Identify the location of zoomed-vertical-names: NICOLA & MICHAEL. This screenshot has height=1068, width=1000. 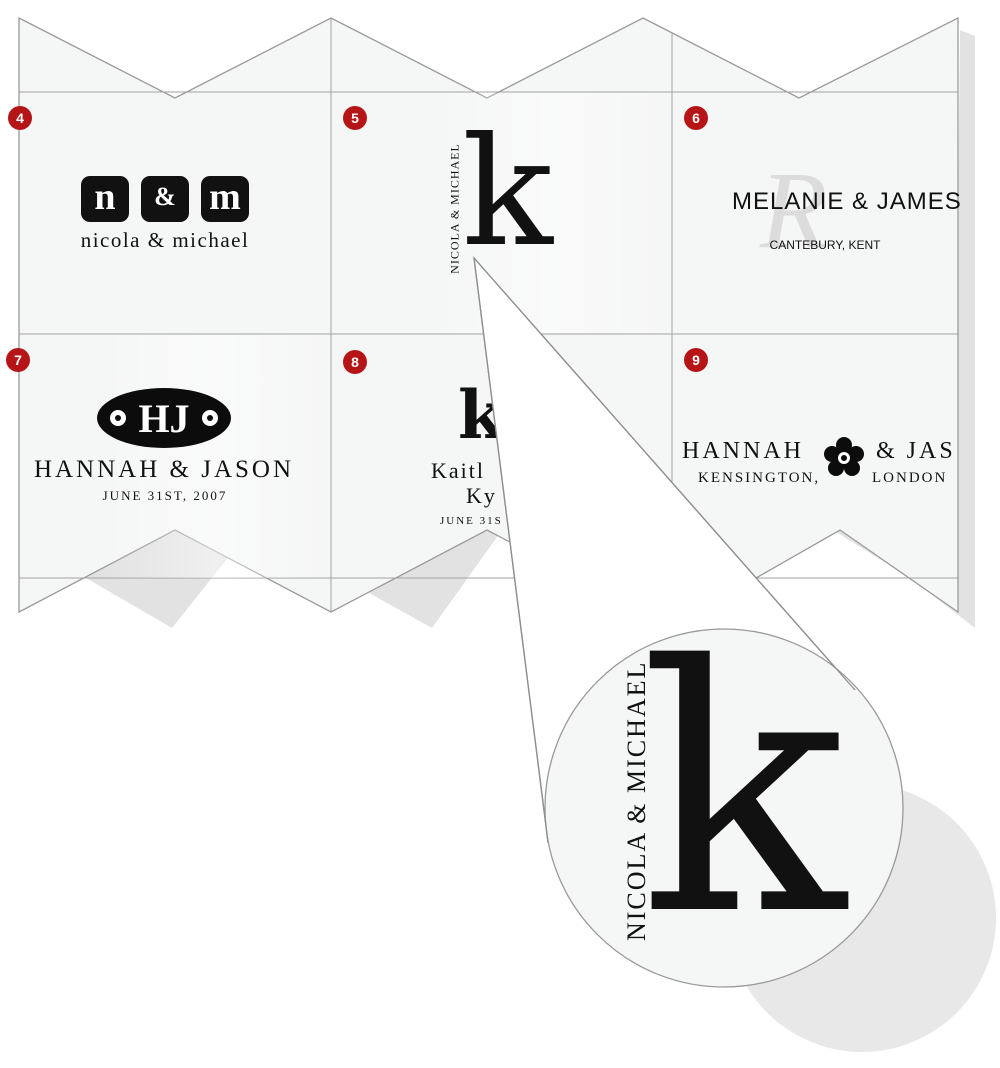
(636, 800).